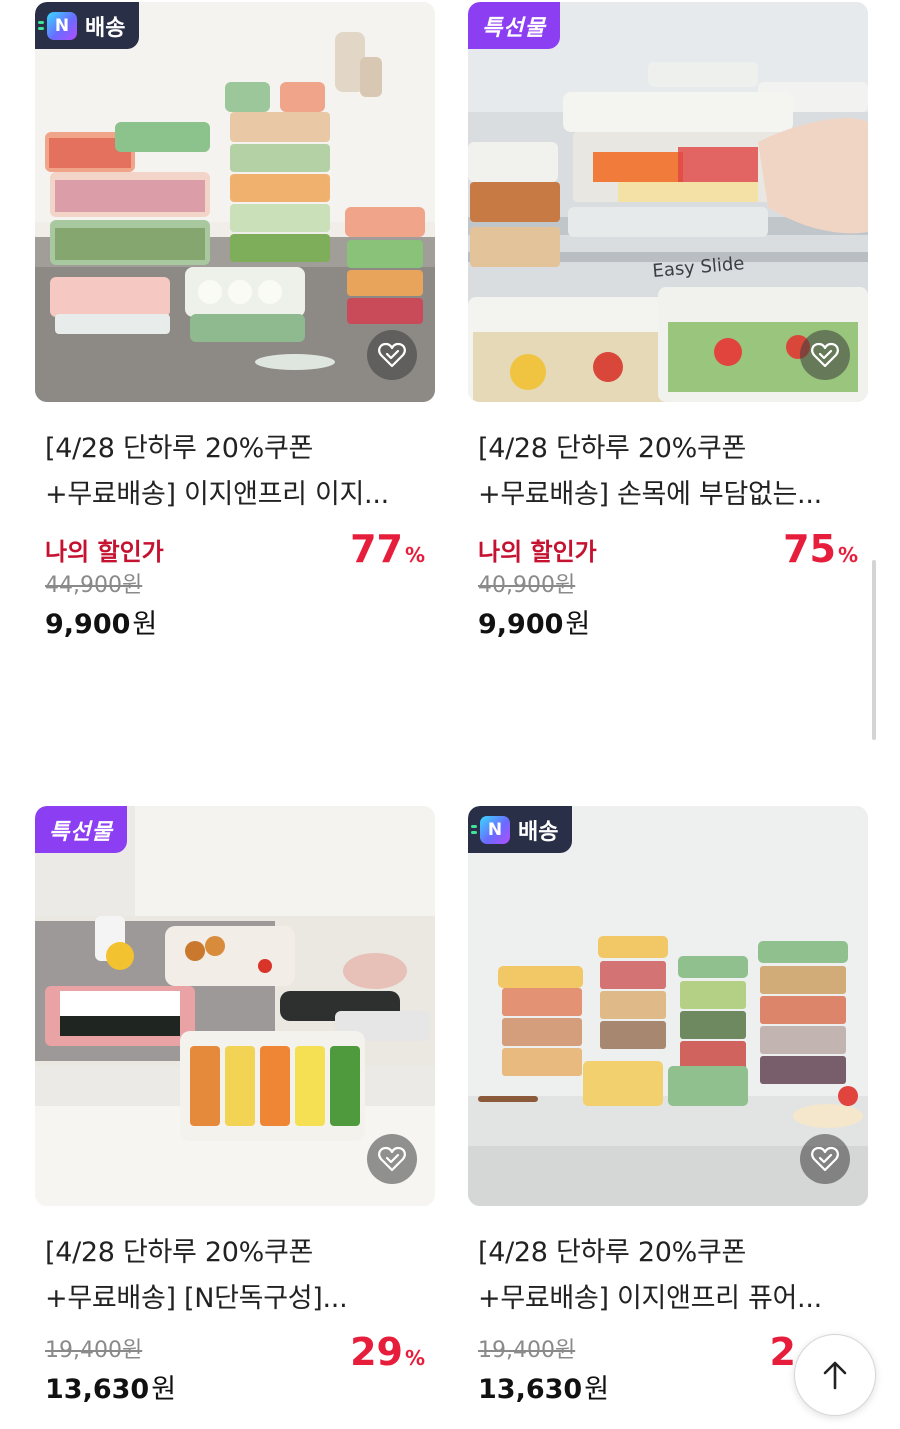  What do you see at coordinates (782, 1352) in the screenshot?
I see `discount-value: 2` at bounding box center [782, 1352].